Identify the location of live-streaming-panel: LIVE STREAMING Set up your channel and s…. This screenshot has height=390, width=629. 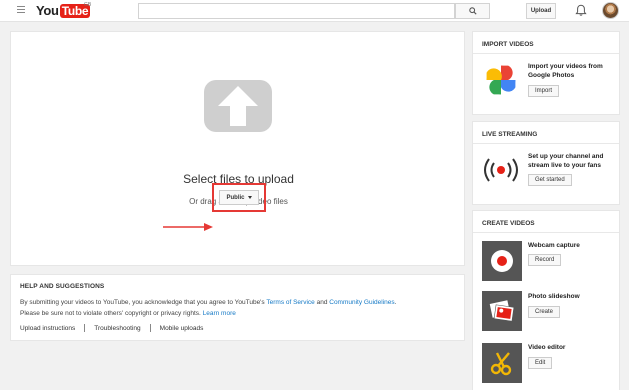
(546, 163).